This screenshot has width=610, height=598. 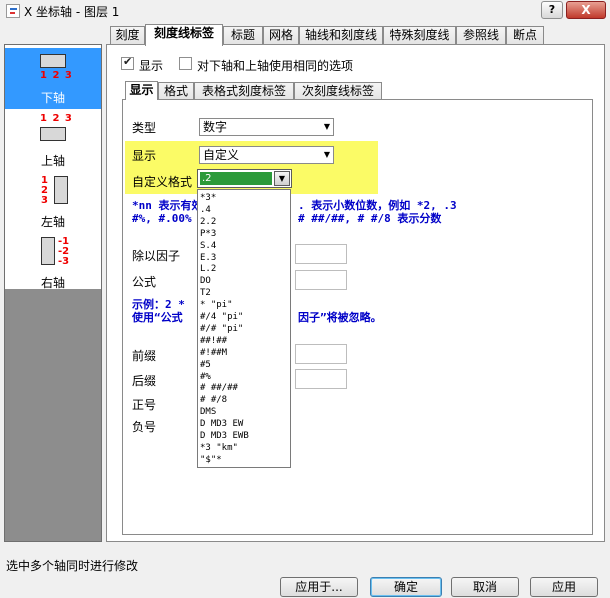 What do you see at coordinates (213, 400) in the screenshot?
I see `dropdown-option: # #/8` at bounding box center [213, 400].